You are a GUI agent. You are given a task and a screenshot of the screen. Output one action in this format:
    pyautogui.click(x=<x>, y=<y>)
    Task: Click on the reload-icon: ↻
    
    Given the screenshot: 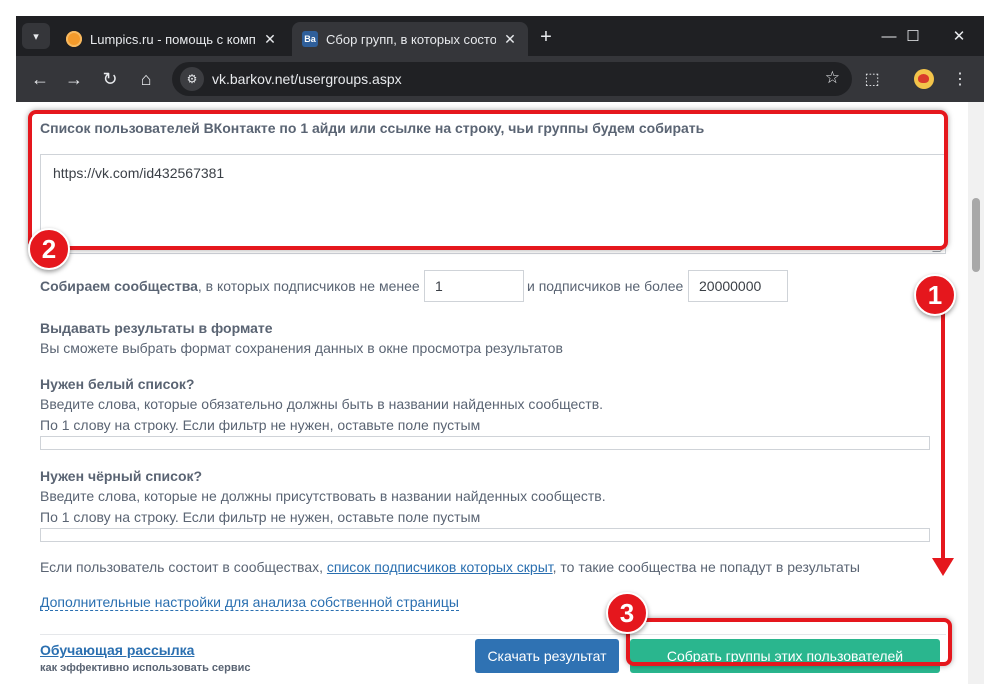 What is the action you would take?
    pyautogui.click(x=110, y=78)
    